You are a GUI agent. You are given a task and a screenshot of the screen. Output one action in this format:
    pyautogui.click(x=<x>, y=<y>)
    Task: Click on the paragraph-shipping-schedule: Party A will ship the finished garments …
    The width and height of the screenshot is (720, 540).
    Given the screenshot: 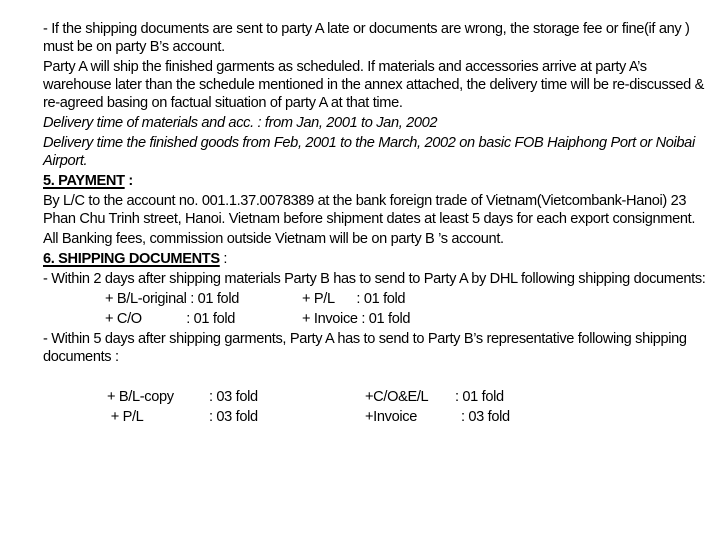 What is the action you would take?
    pyautogui.click(x=374, y=85)
    